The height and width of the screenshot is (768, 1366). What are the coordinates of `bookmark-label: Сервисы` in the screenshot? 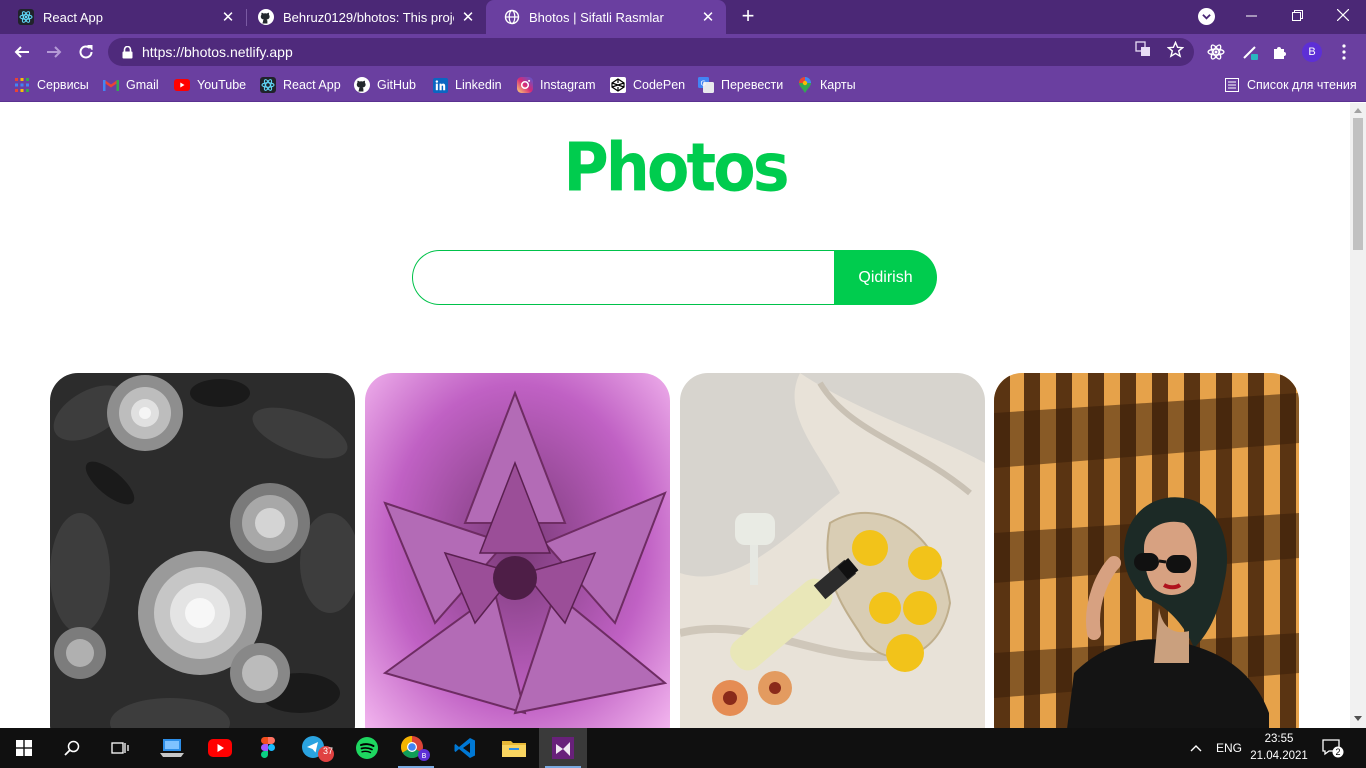 It's located at (63, 85).